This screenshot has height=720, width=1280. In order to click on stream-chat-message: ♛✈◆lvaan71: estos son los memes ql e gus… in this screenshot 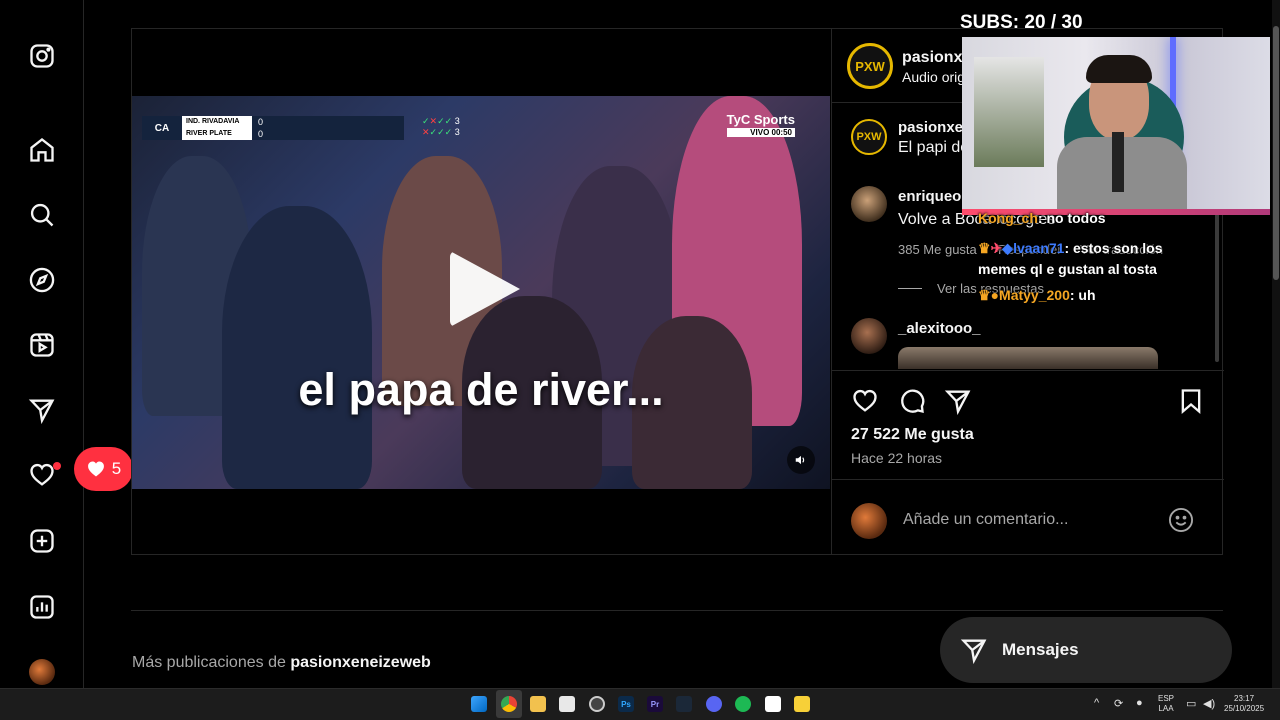, I will do `click(1070, 258)`.